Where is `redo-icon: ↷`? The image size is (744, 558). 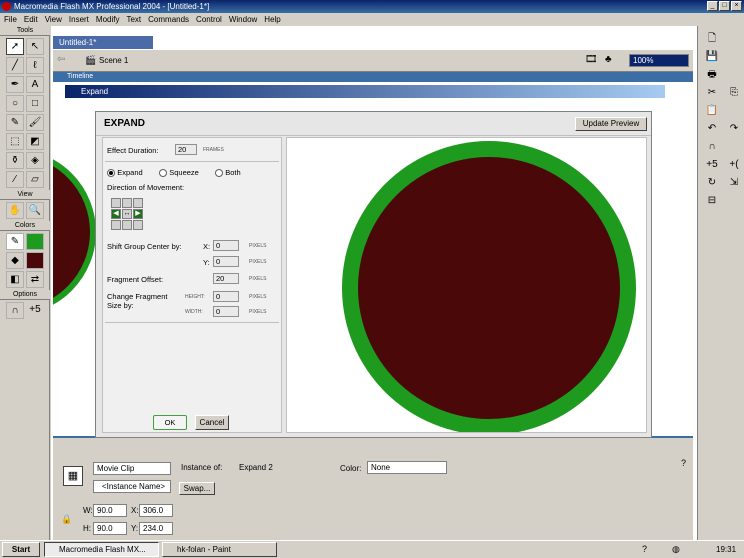
redo-icon: ↷ is located at coordinates (734, 129).